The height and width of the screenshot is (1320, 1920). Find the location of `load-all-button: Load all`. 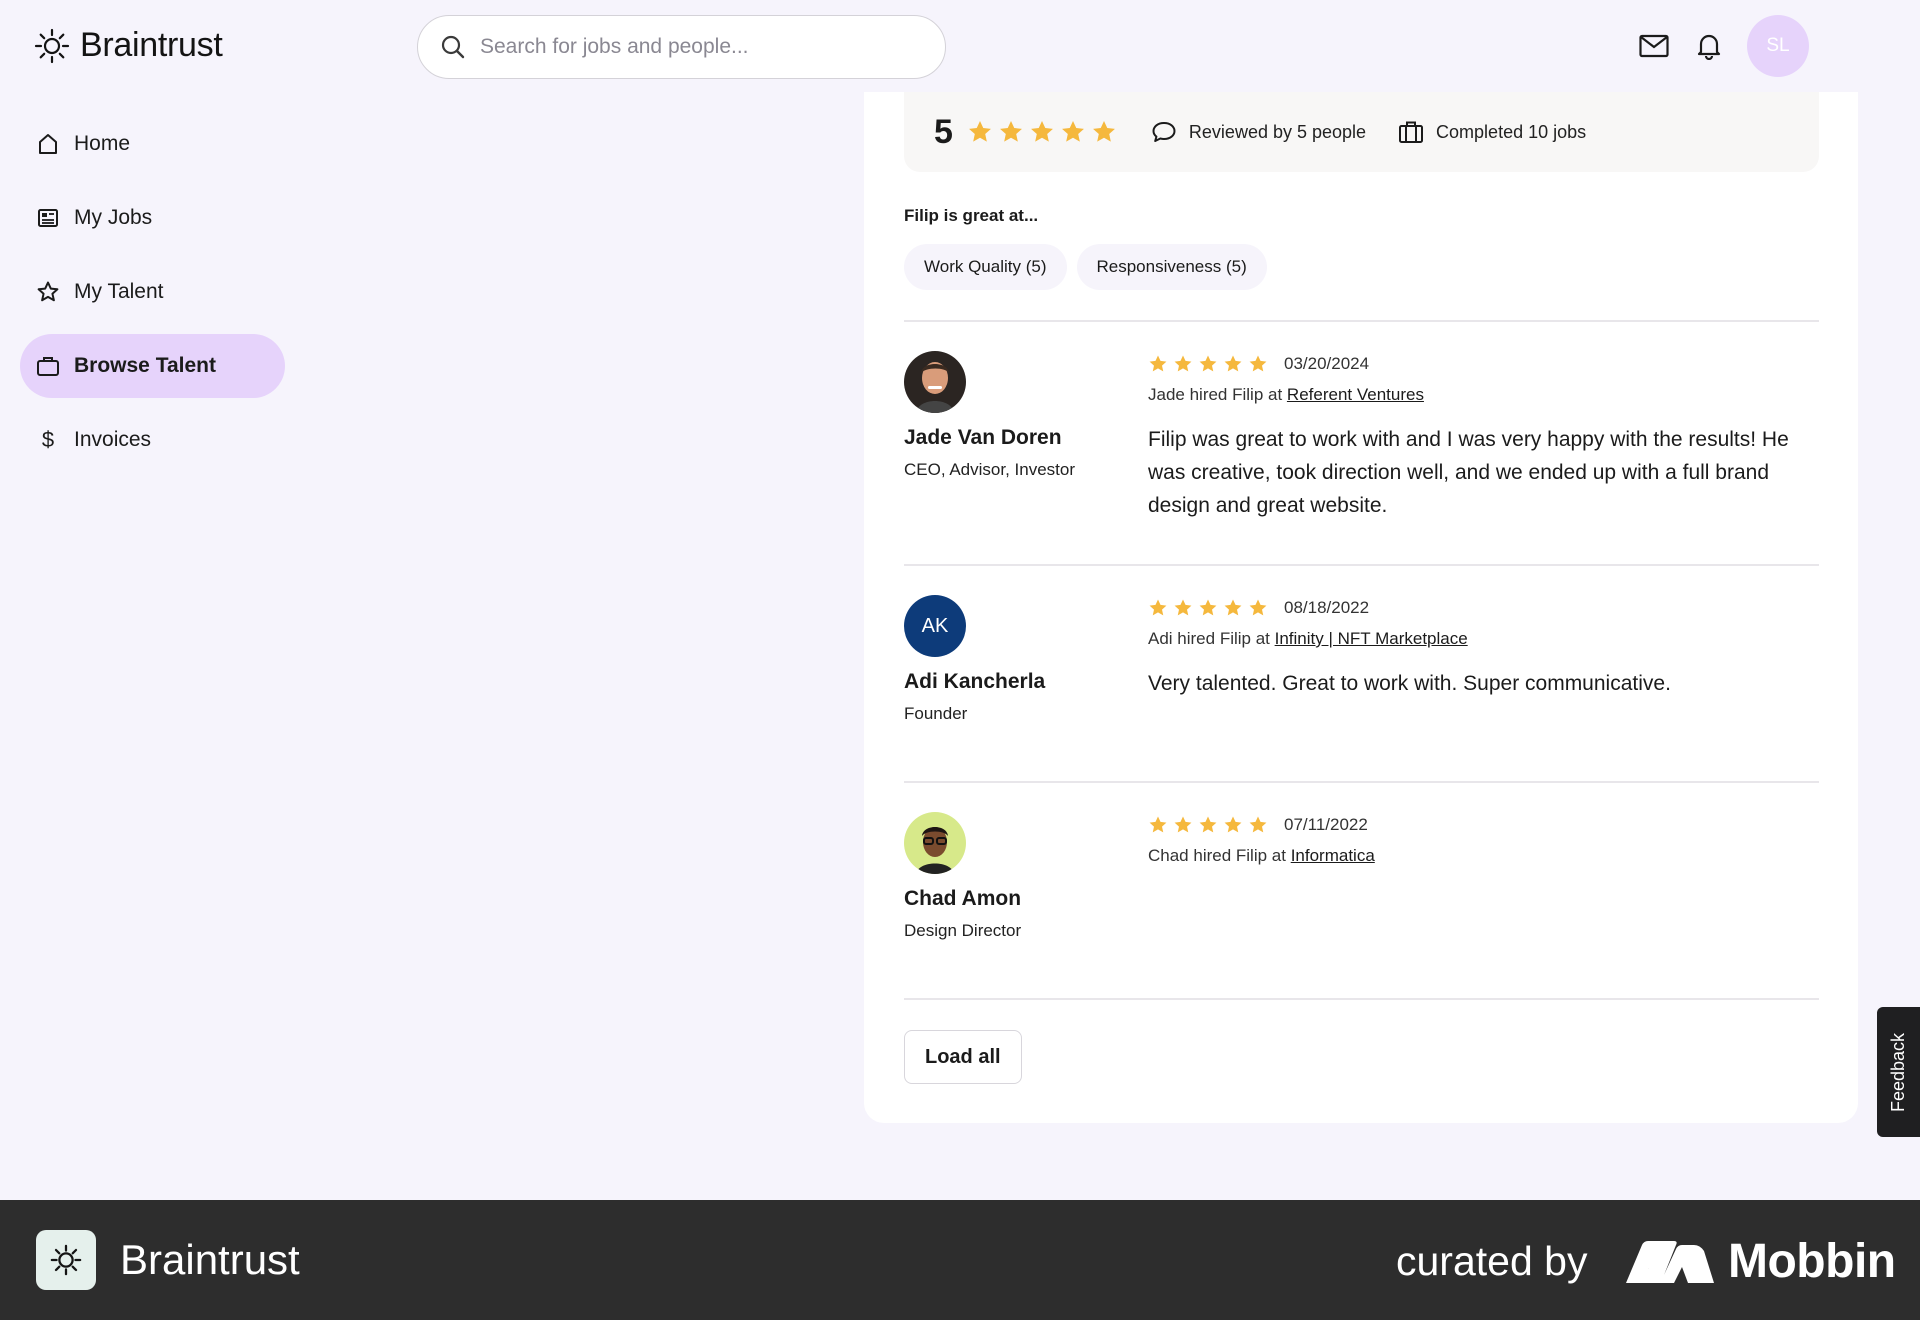

load-all-button: Load all is located at coordinates (963, 1057).